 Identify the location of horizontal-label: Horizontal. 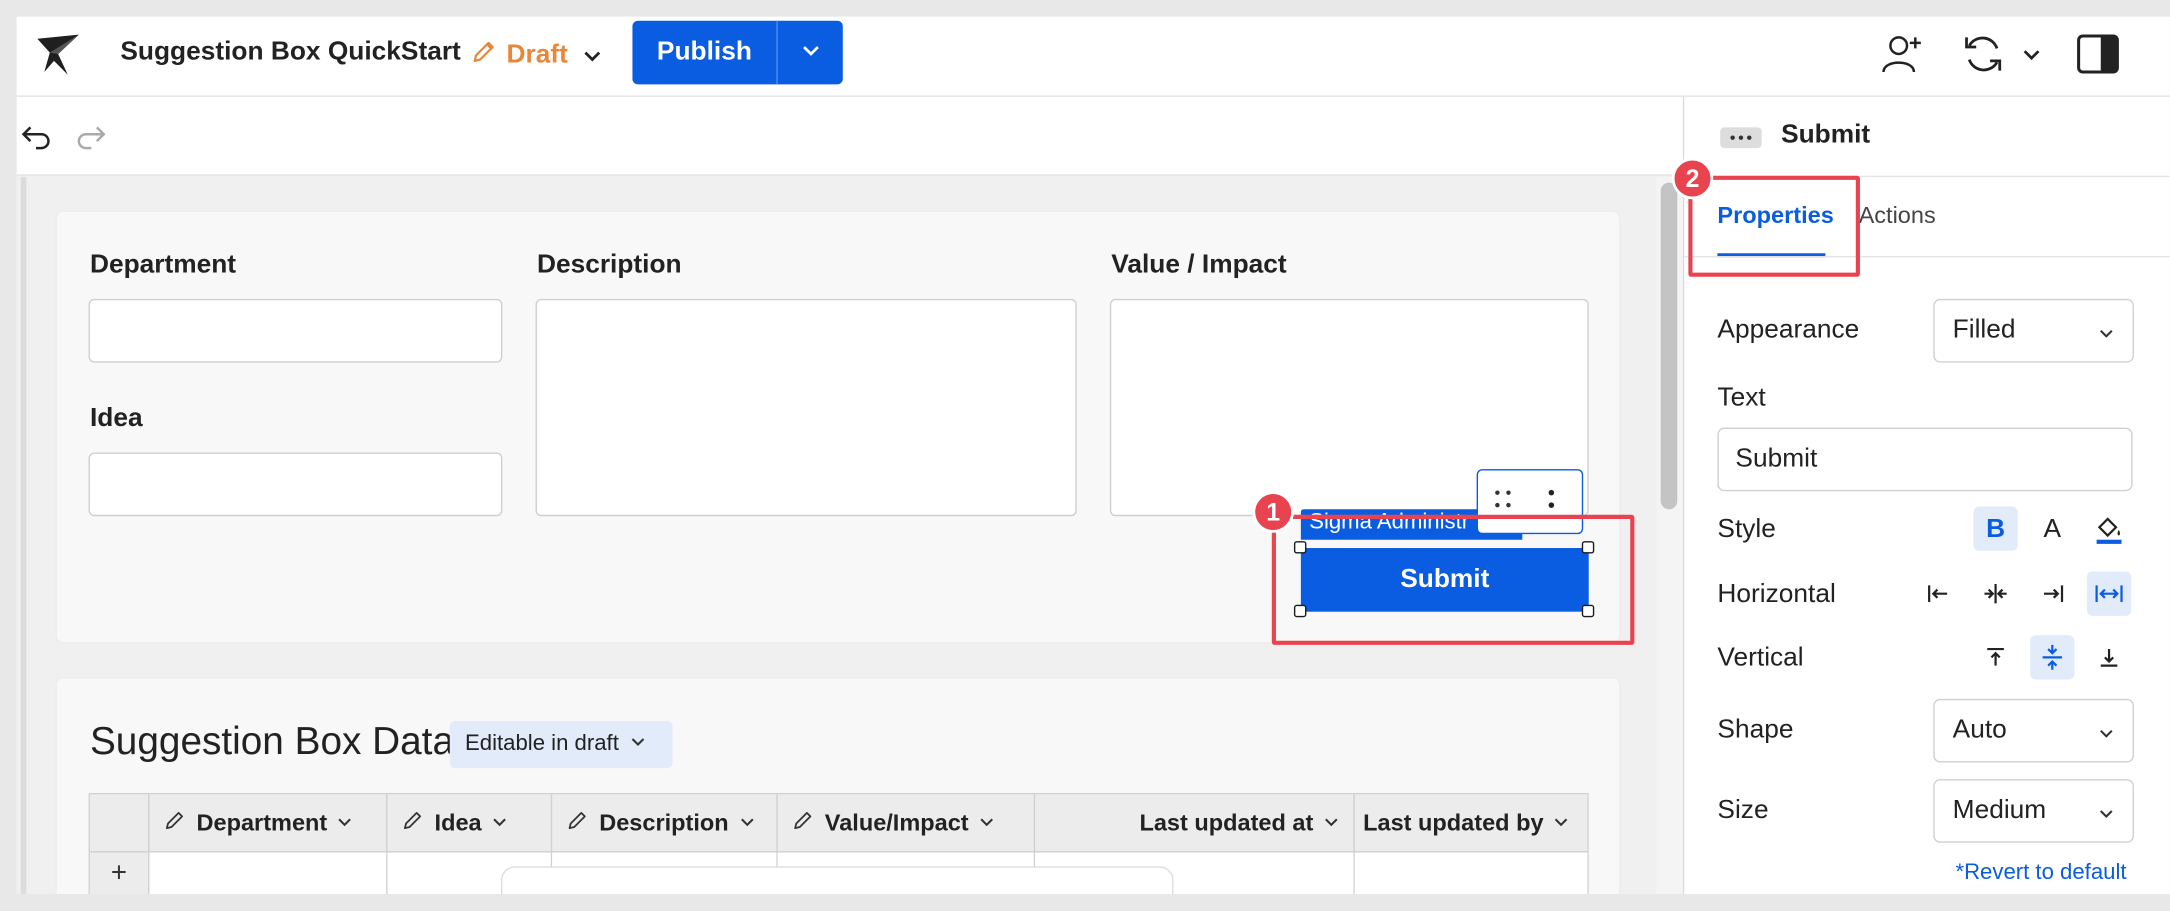
(1776, 594).